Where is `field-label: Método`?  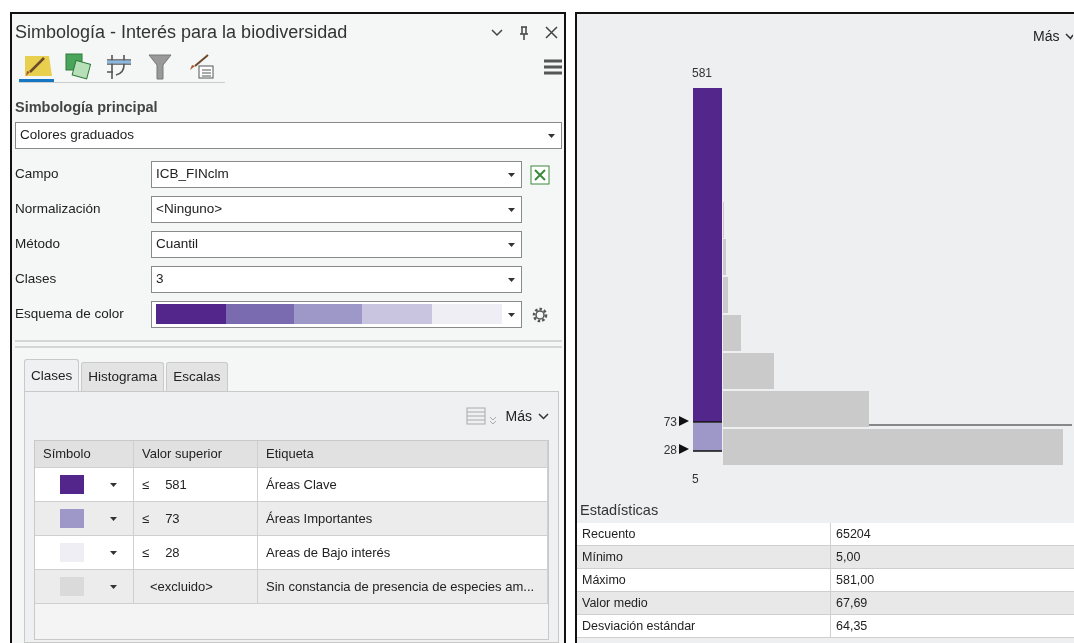
field-label: Método is located at coordinates (38, 244).